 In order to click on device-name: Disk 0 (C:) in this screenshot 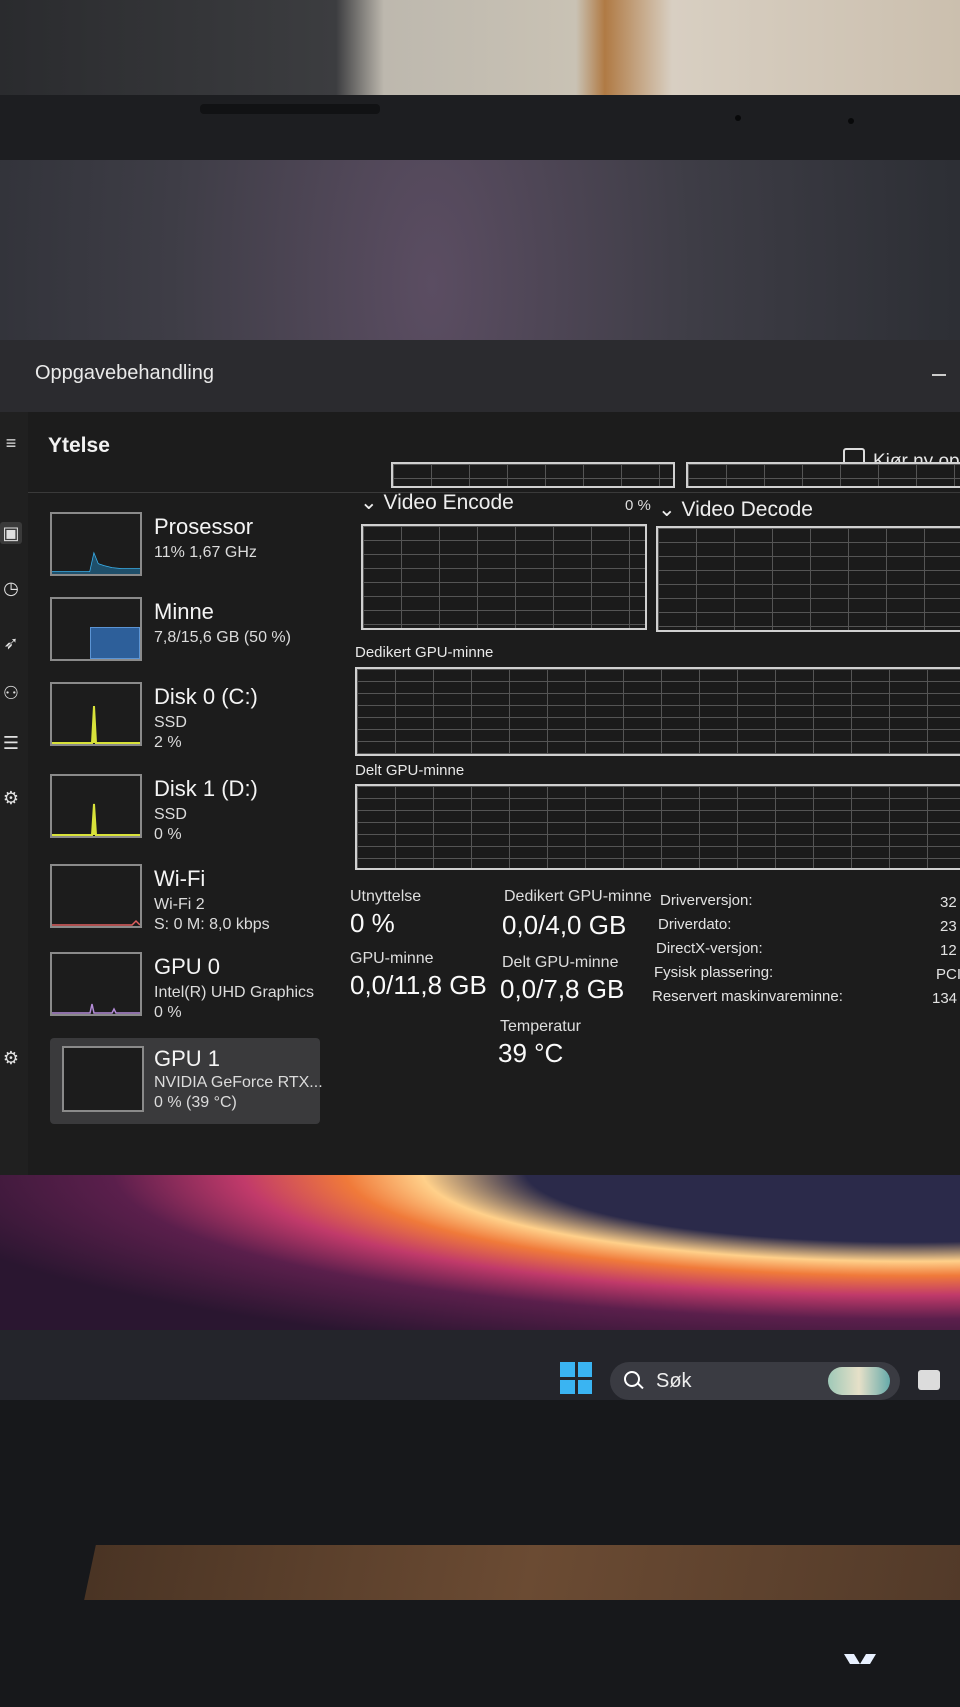, I will do `click(206, 696)`.